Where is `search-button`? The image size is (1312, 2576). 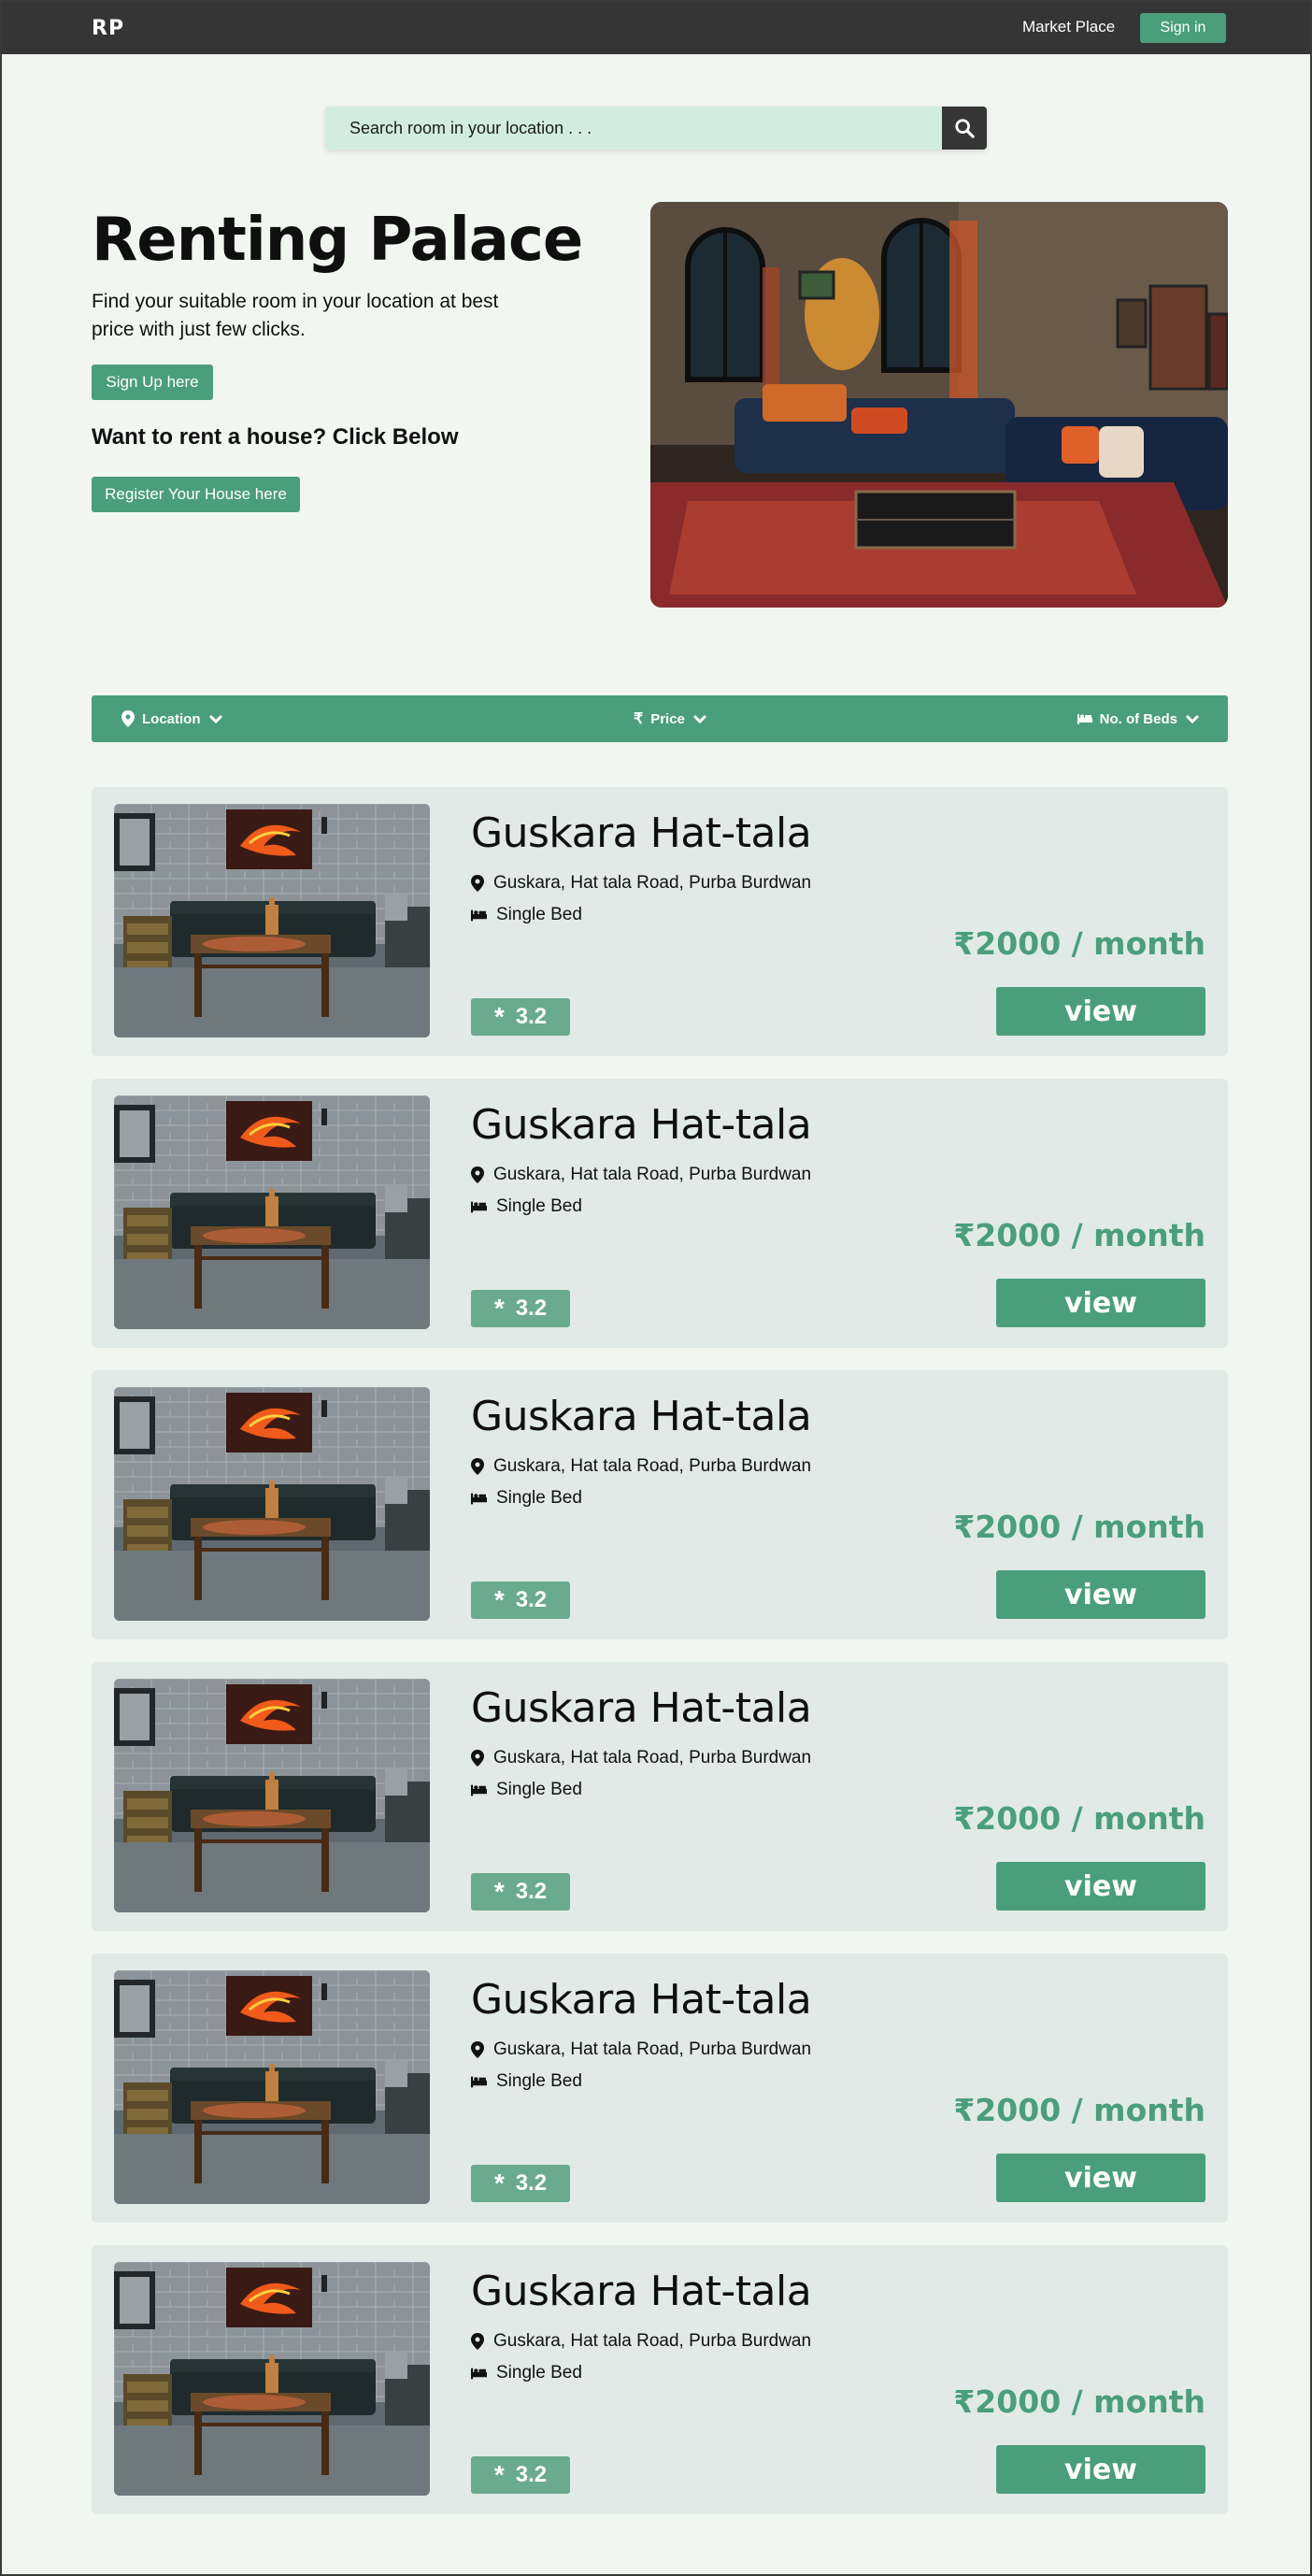 search-button is located at coordinates (964, 128).